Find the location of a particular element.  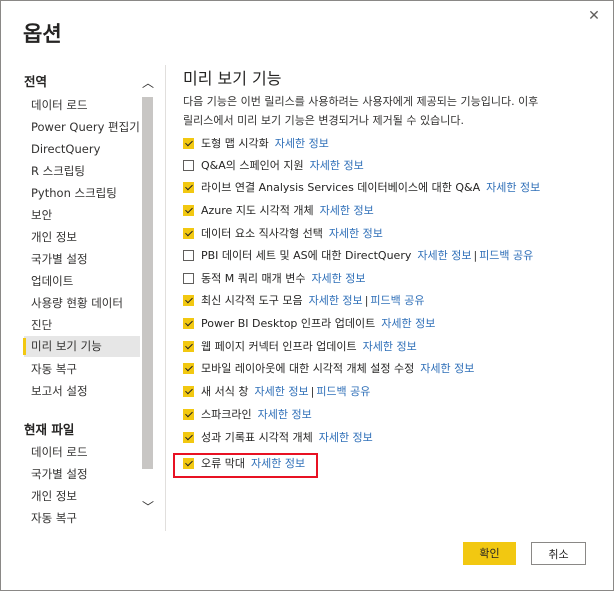

close-icon: ✕ is located at coordinates (594, 16).